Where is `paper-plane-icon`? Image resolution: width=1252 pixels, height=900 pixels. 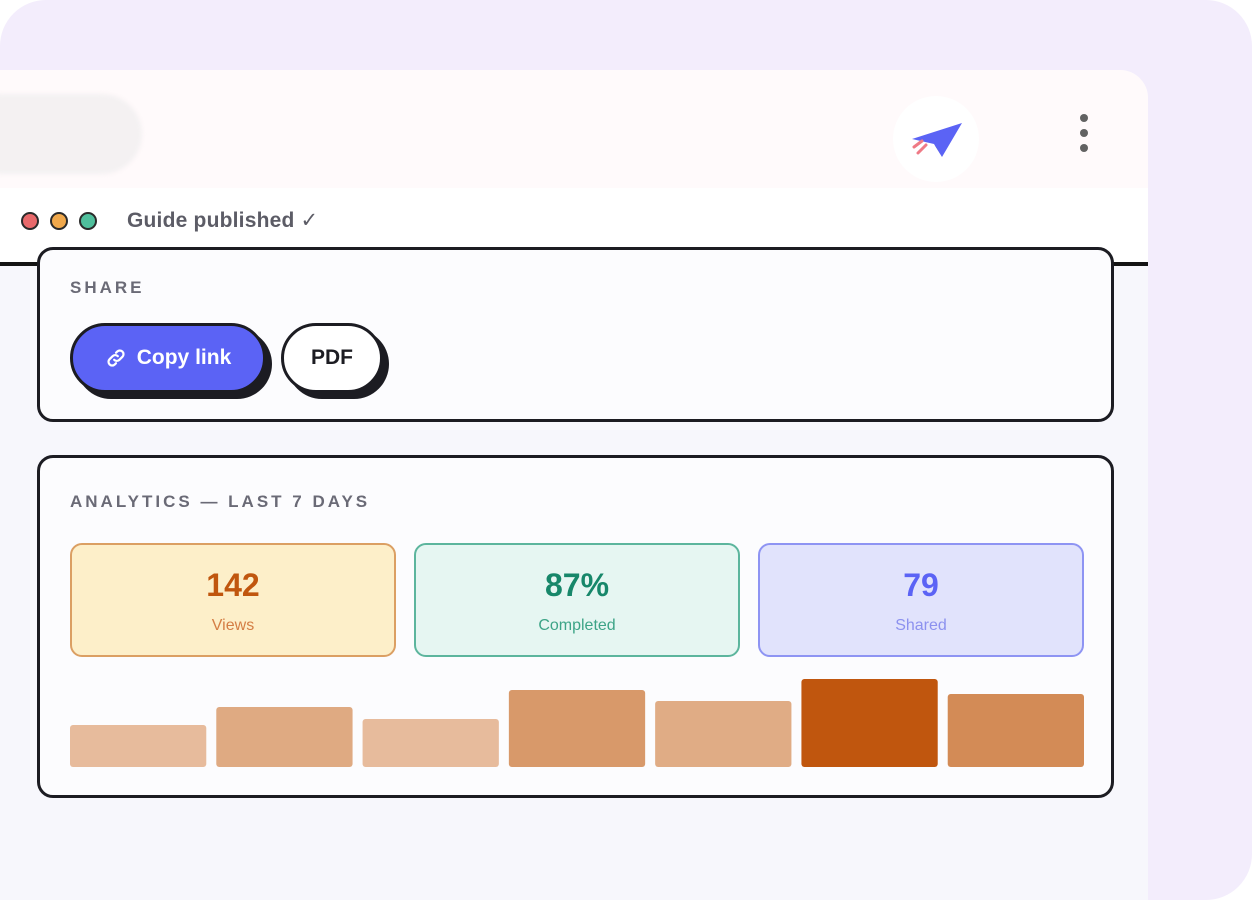
paper-plane-icon is located at coordinates (937, 140).